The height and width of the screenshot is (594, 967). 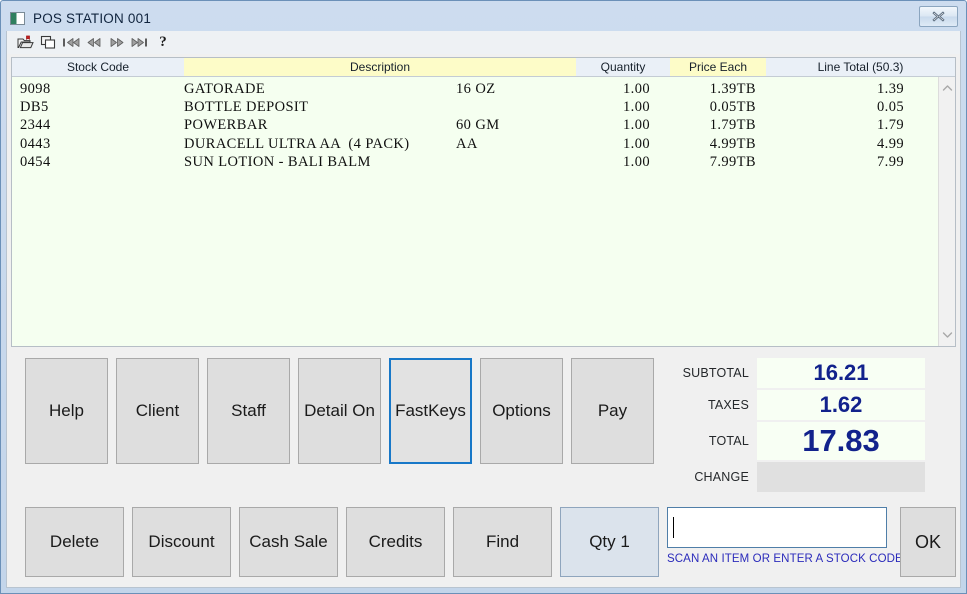 I want to click on discount-button: Discount, so click(x=181, y=542).